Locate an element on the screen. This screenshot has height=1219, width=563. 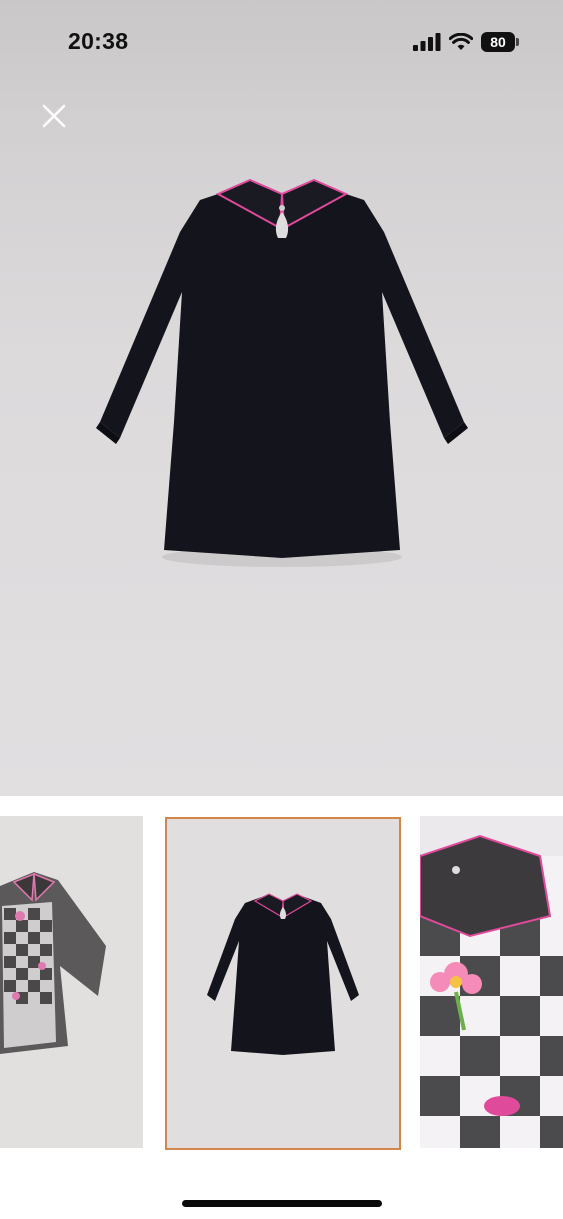
thumbnail-2-image is located at coordinates (283, 983).